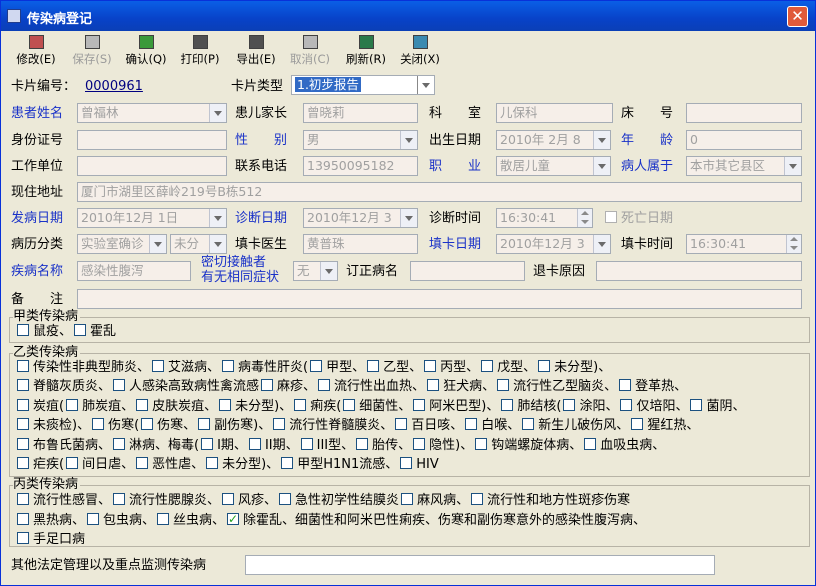 Image resolution: width=816 pixels, height=586 pixels. What do you see at coordinates (639, 219) in the screenshot?
I see `death-checkbox: 死亡日期` at bounding box center [639, 219].